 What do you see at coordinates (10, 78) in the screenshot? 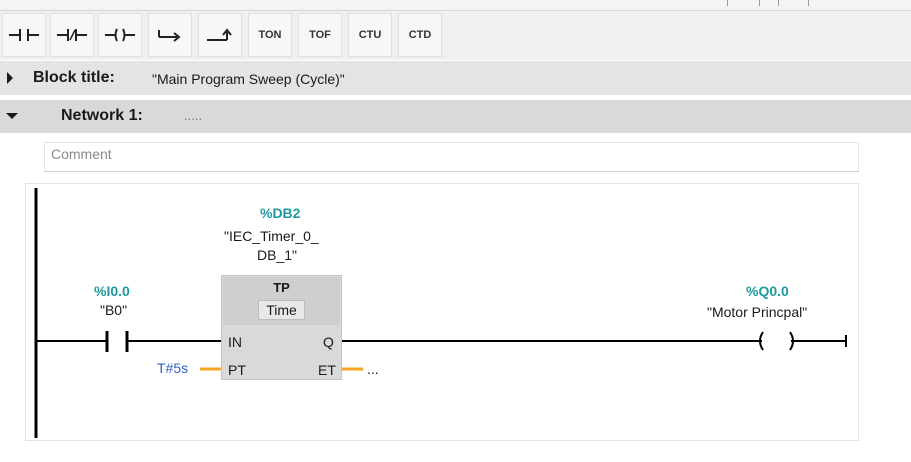
I see `chevron-right-icon` at bounding box center [10, 78].